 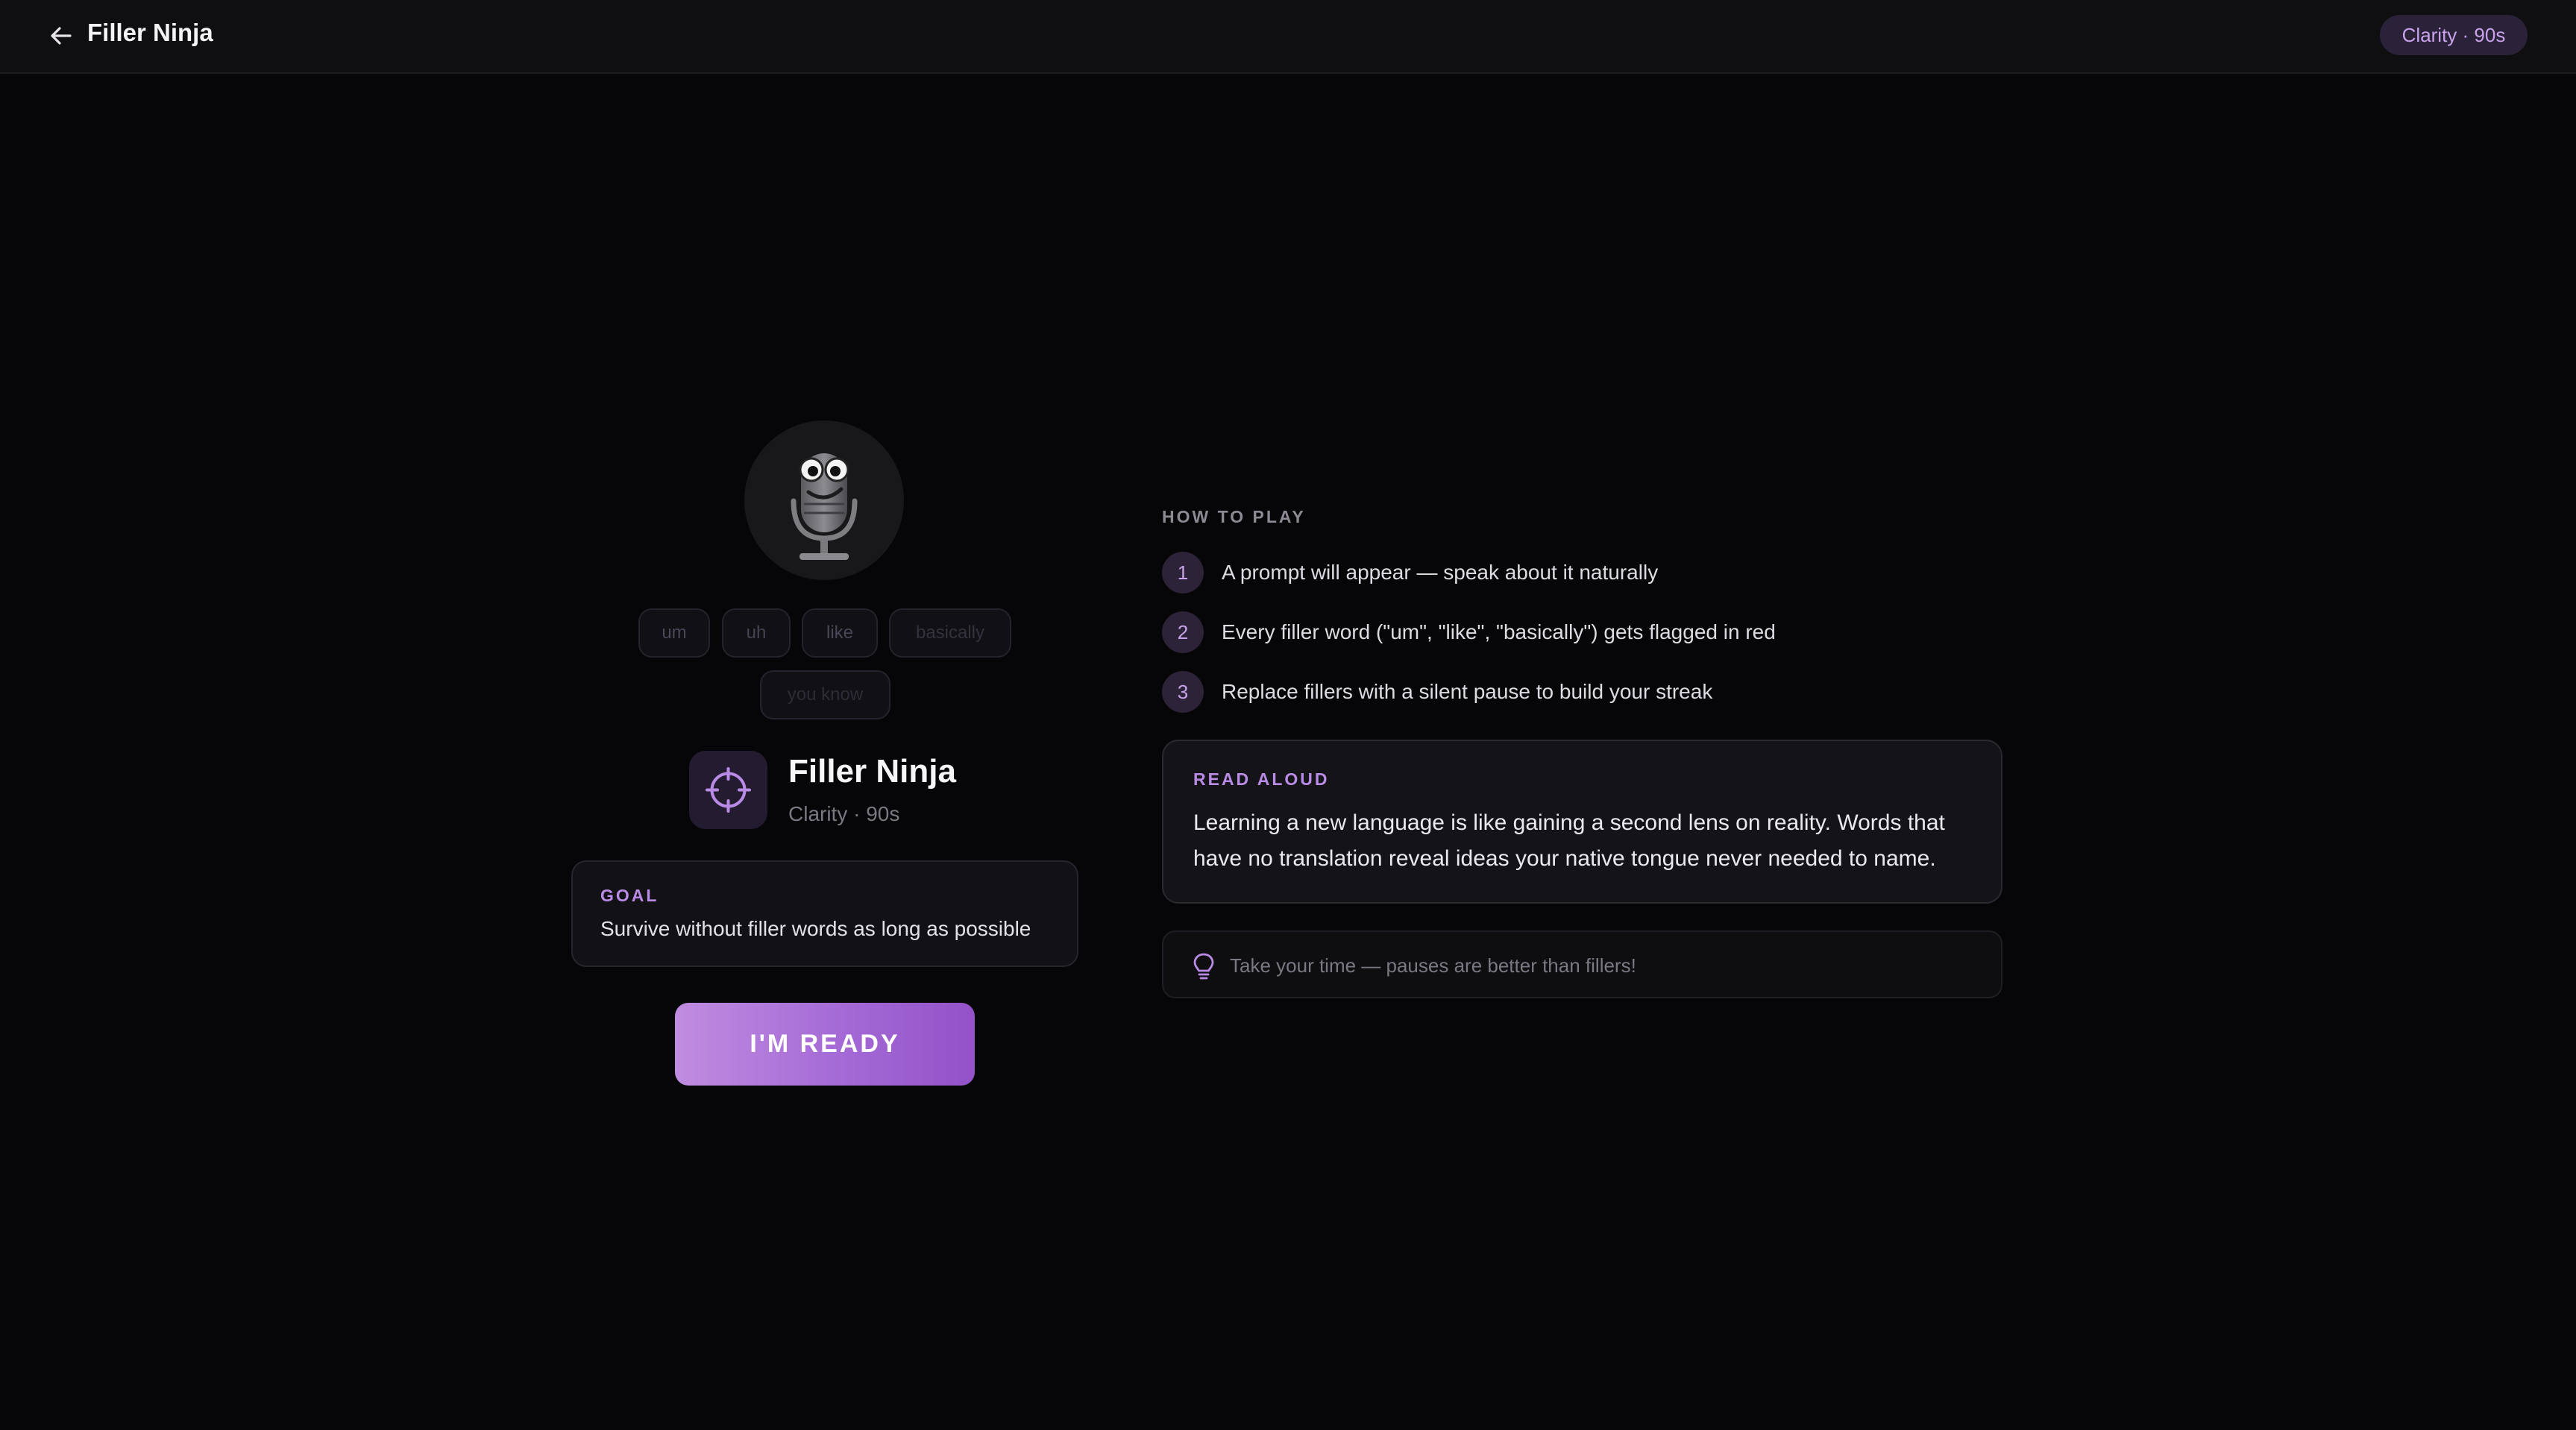 What do you see at coordinates (1183, 632) in the screenshot?
I see `step-number: 2` at bounding box center [1183, 632].